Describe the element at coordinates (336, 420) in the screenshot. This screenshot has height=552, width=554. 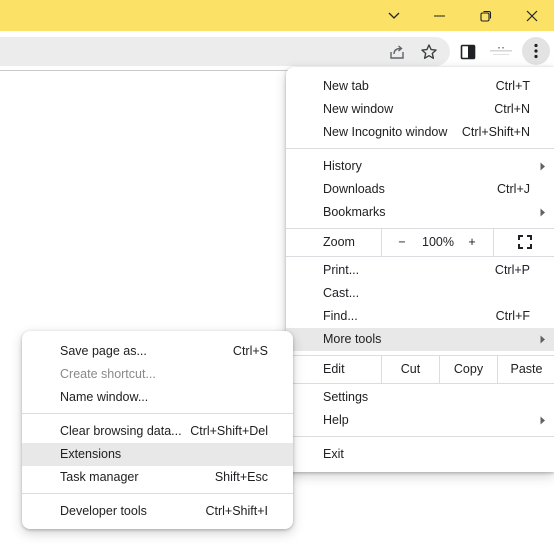
I see `menu-item-label: Help` at that location.